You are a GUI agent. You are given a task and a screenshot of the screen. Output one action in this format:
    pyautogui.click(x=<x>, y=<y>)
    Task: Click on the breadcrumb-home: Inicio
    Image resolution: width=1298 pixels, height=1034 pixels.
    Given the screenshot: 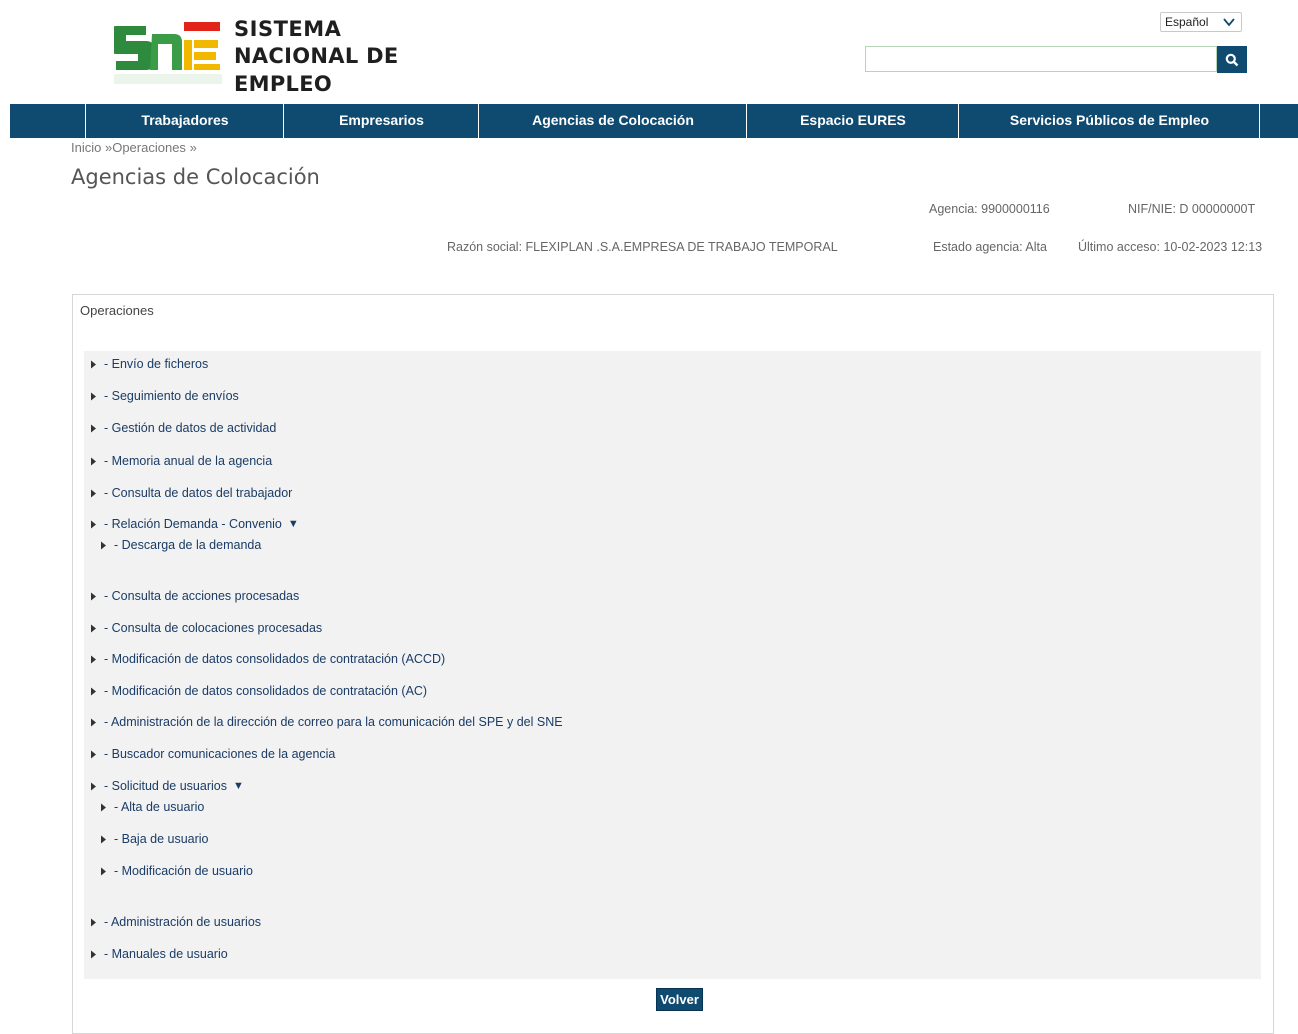 What is the action you would take?
    pyautogui.click(x=86, y=147)
    